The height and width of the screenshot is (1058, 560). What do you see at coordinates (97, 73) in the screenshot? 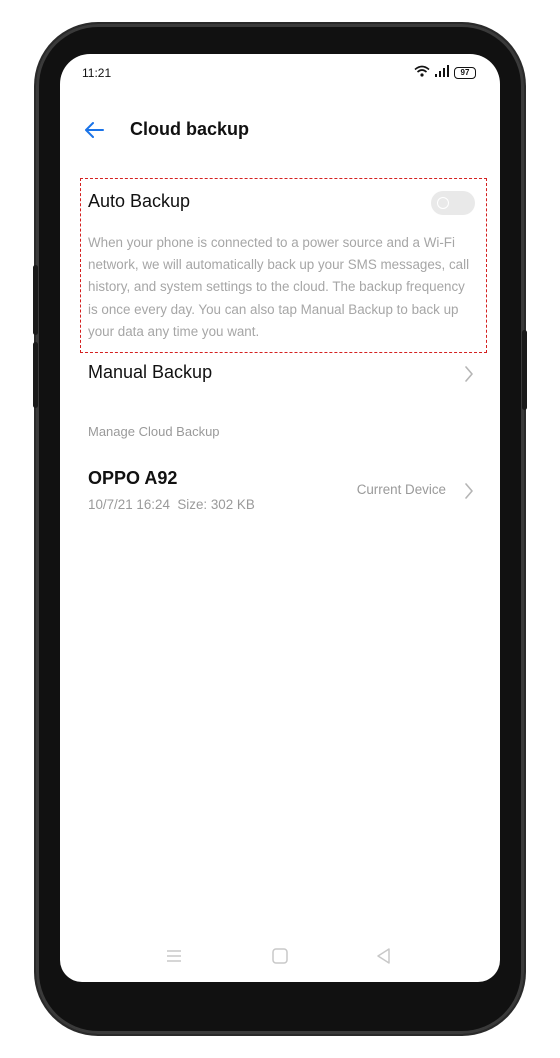
I see `status-time: 11:21` at bounding box center [97, 73].